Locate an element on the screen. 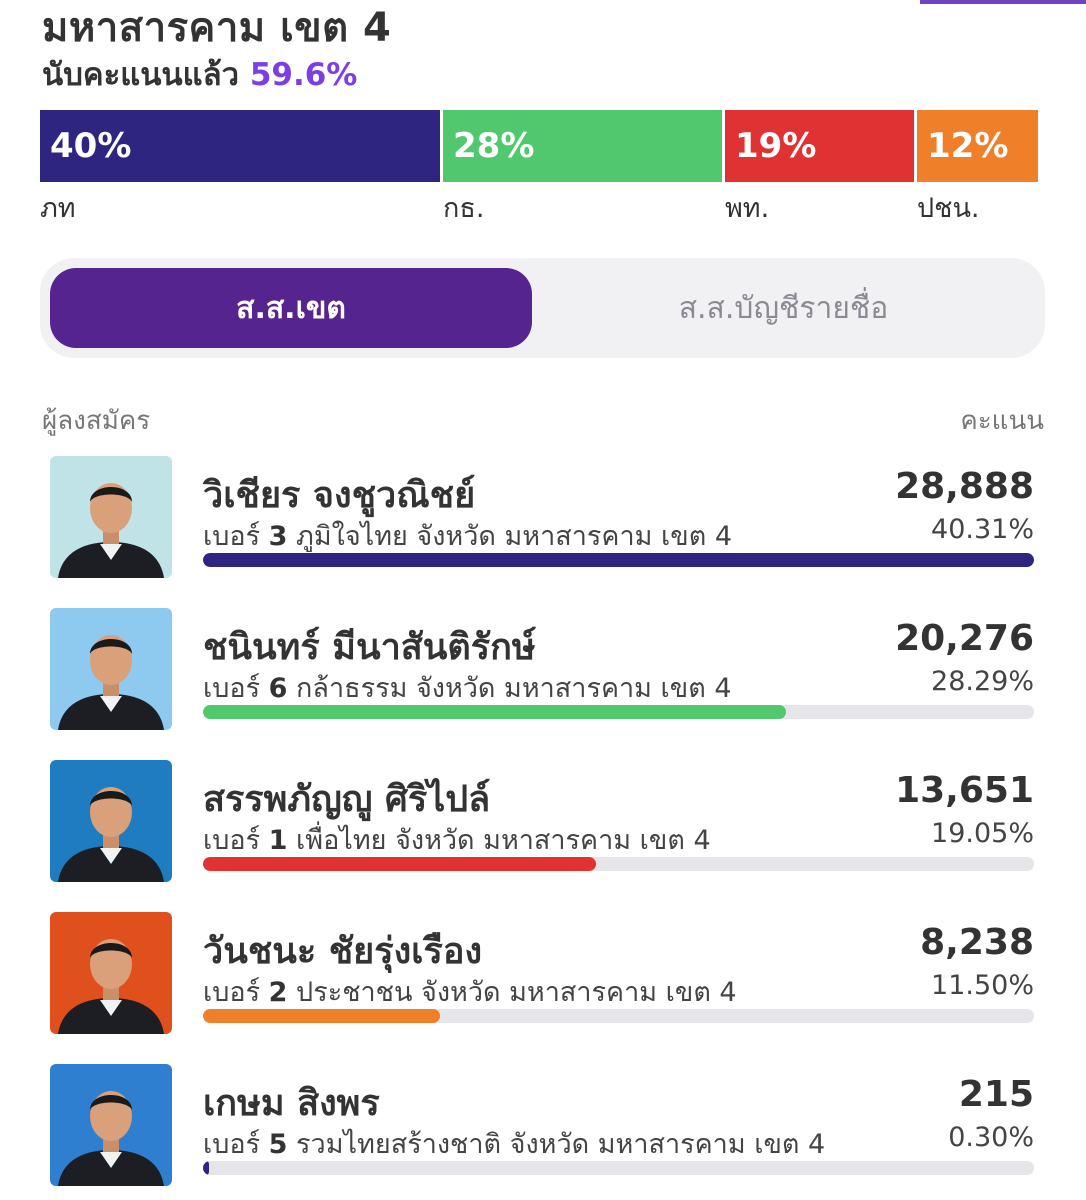 The height and width of the screenshot is (1200, 1086). candidate-votes: 13,651 is located at coordinates (964, 790).